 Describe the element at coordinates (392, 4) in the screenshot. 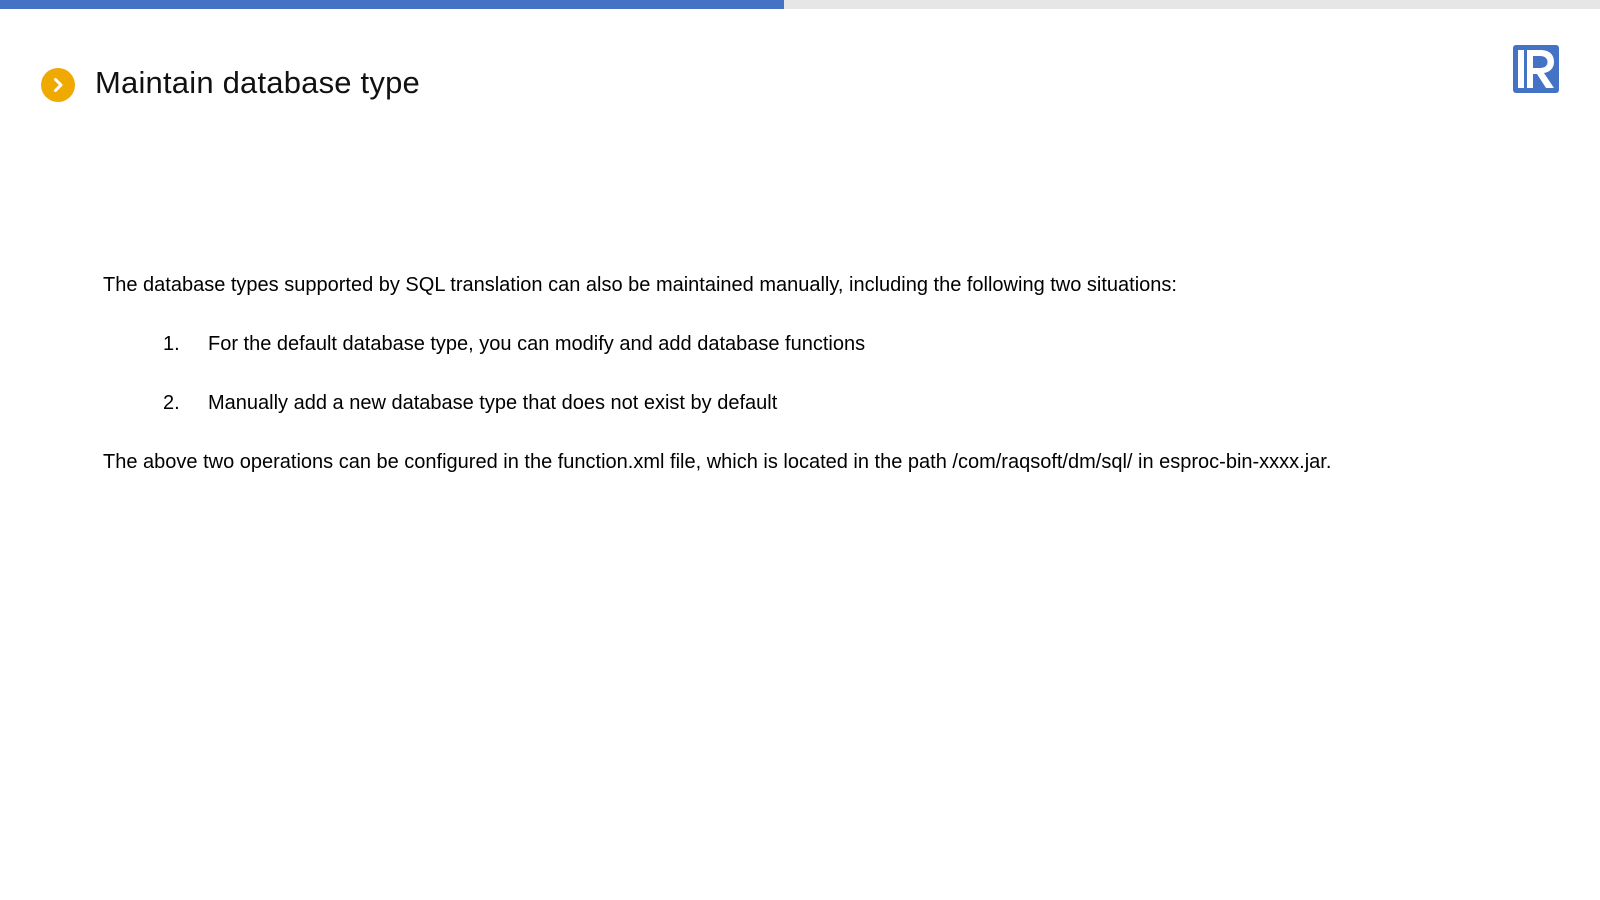

I see `slide-progress-fill` at that location.